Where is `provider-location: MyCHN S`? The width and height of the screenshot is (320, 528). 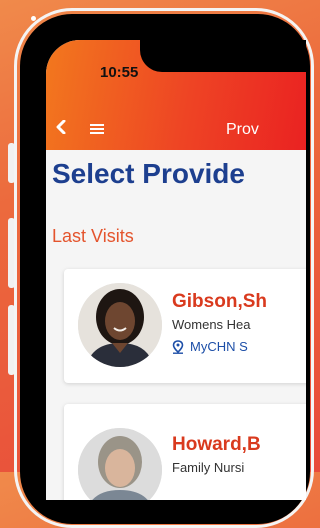 provider-location: MyCHN S is located at coordinates (219, 346).